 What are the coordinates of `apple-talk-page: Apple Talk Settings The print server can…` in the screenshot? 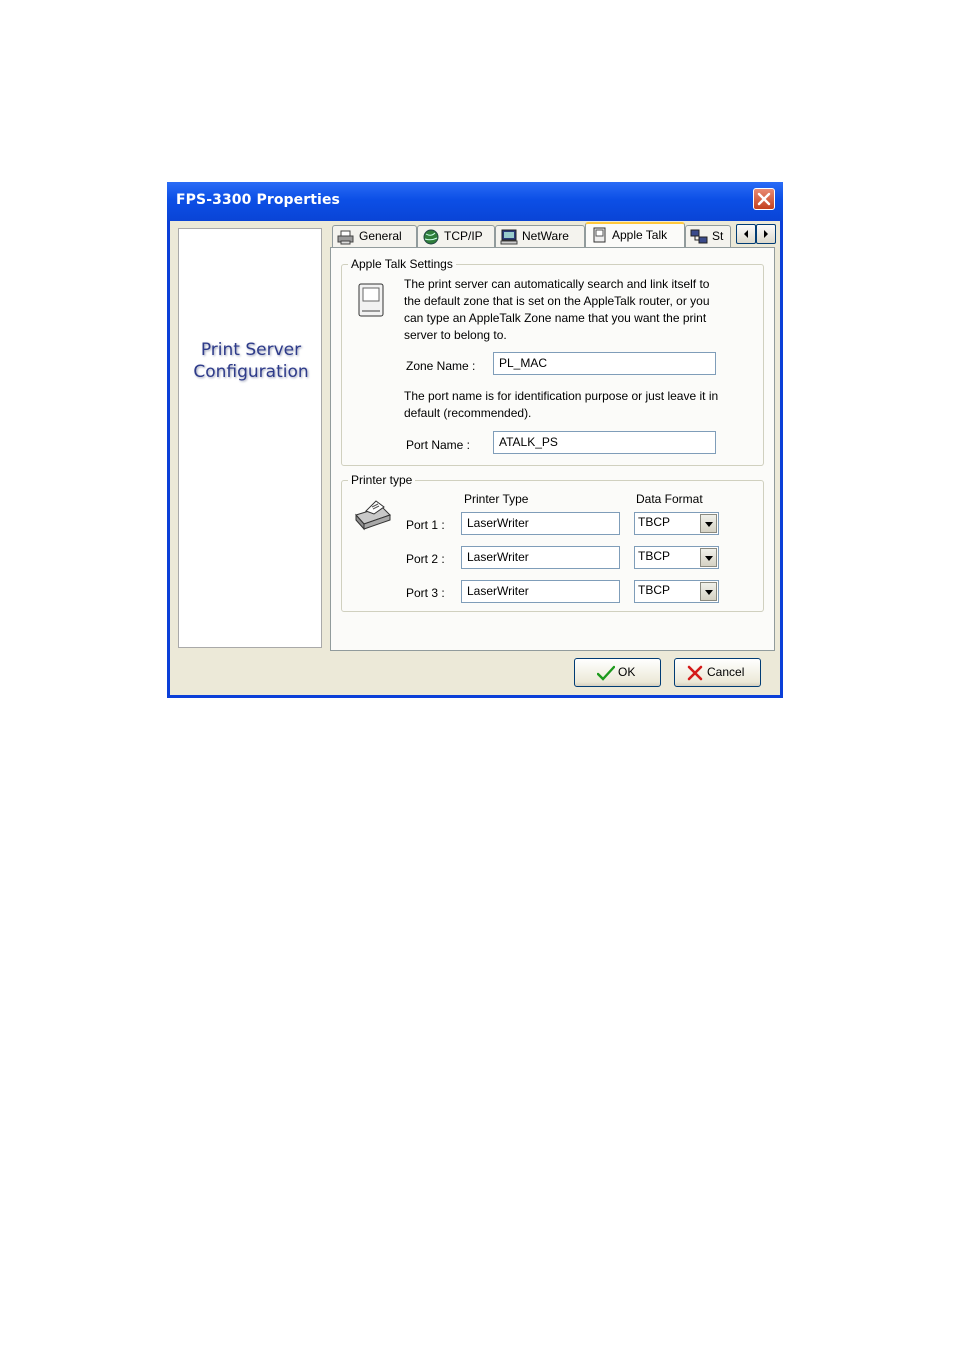 It's located at (552, 449).